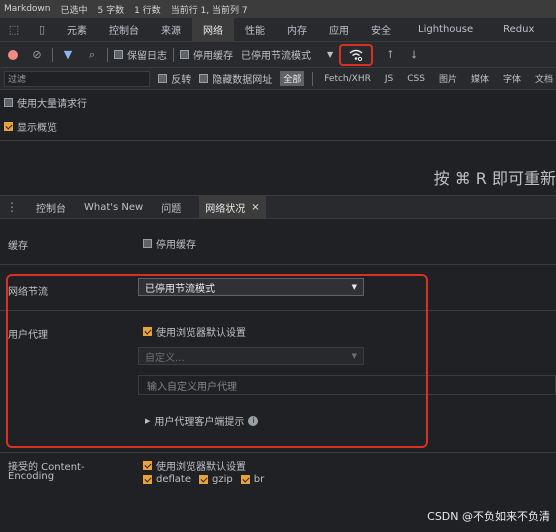 The width and height of the screenshot is (556, 532). I want to click on conditions-disable-cache-checkbox: 停用缓存, so click(169, 243).